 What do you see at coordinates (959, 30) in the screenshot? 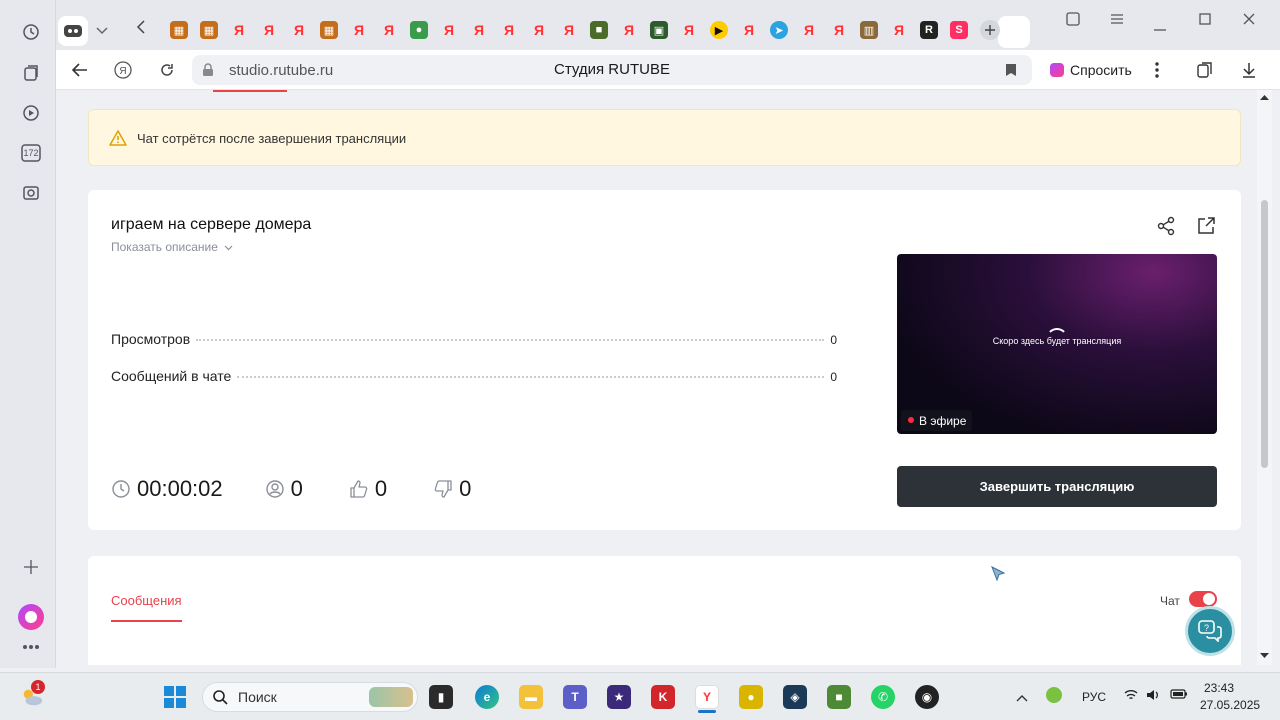
I see `tab-favicon-rutube-studio: S` at bounding box center [959, 30].